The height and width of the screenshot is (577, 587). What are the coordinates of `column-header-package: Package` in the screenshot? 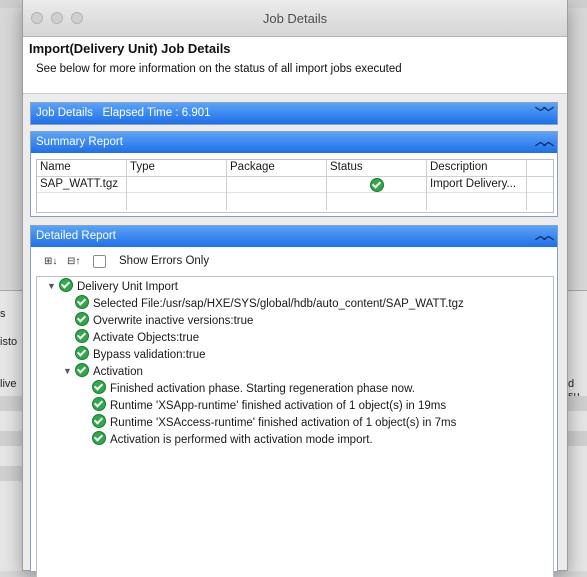 It's located at (252, 168).